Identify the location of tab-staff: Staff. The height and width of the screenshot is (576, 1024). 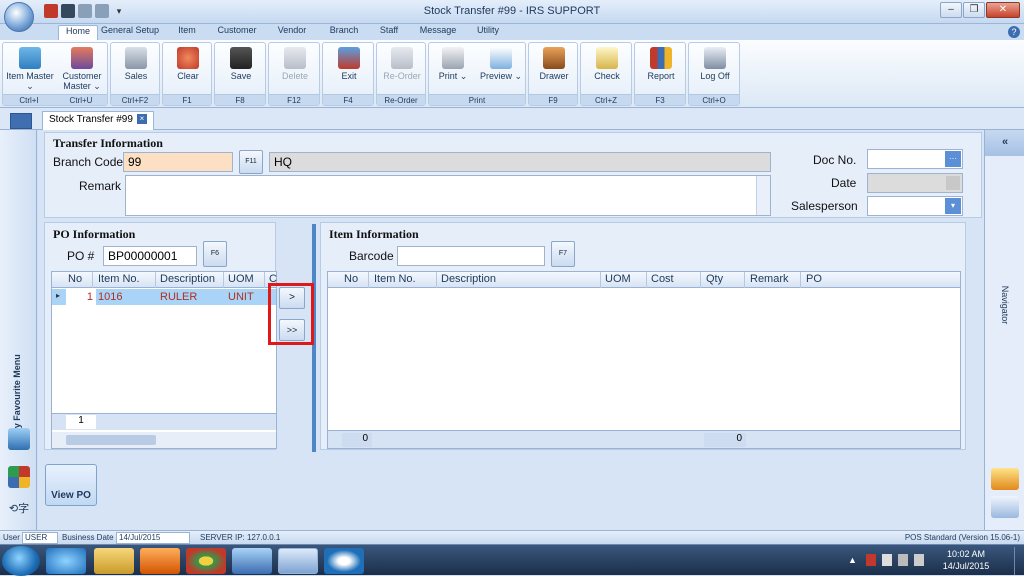
(389, 30).